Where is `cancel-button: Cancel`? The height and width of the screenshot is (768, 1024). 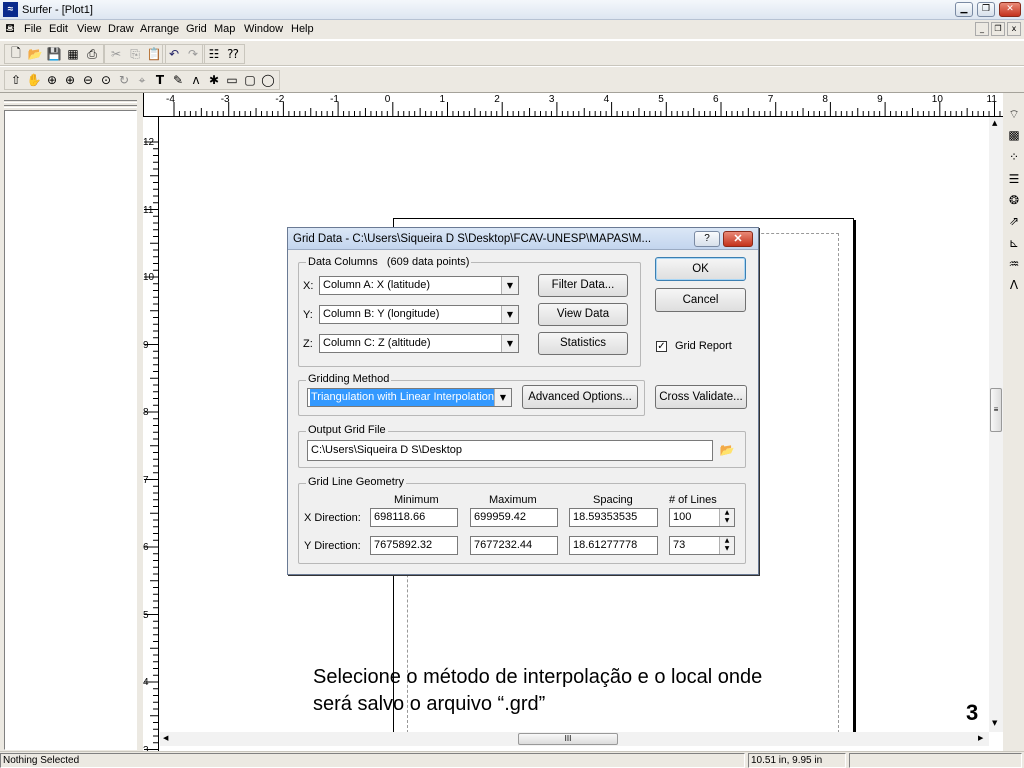 cancel-button: Cancel is located at coordinates (700, 300).